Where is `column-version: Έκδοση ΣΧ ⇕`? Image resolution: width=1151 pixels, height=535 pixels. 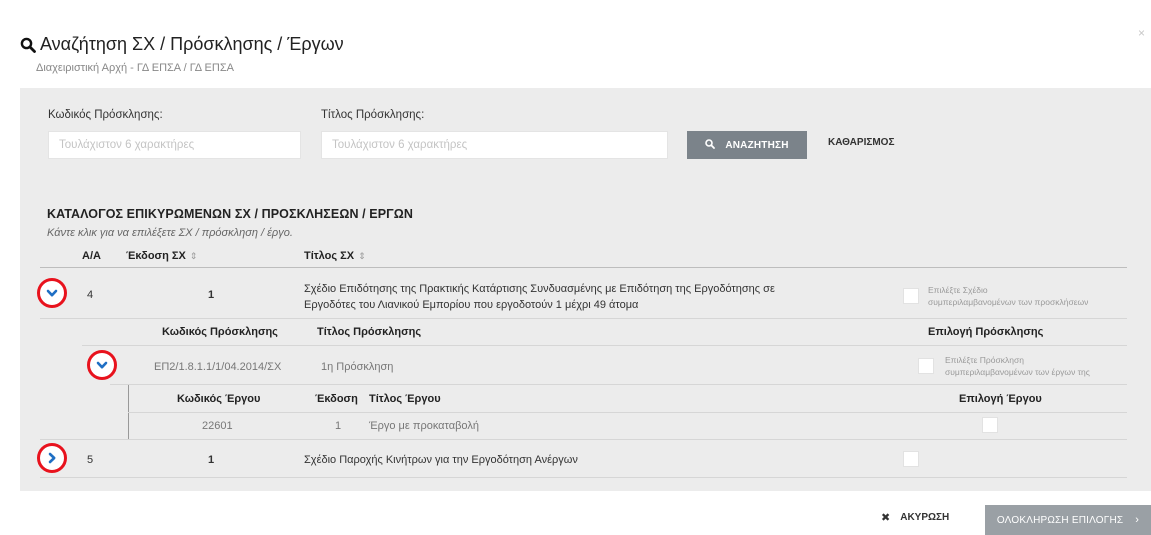 column-version: Έκδοση ΣΧ ⇕ is located at coordinates (161, 256).